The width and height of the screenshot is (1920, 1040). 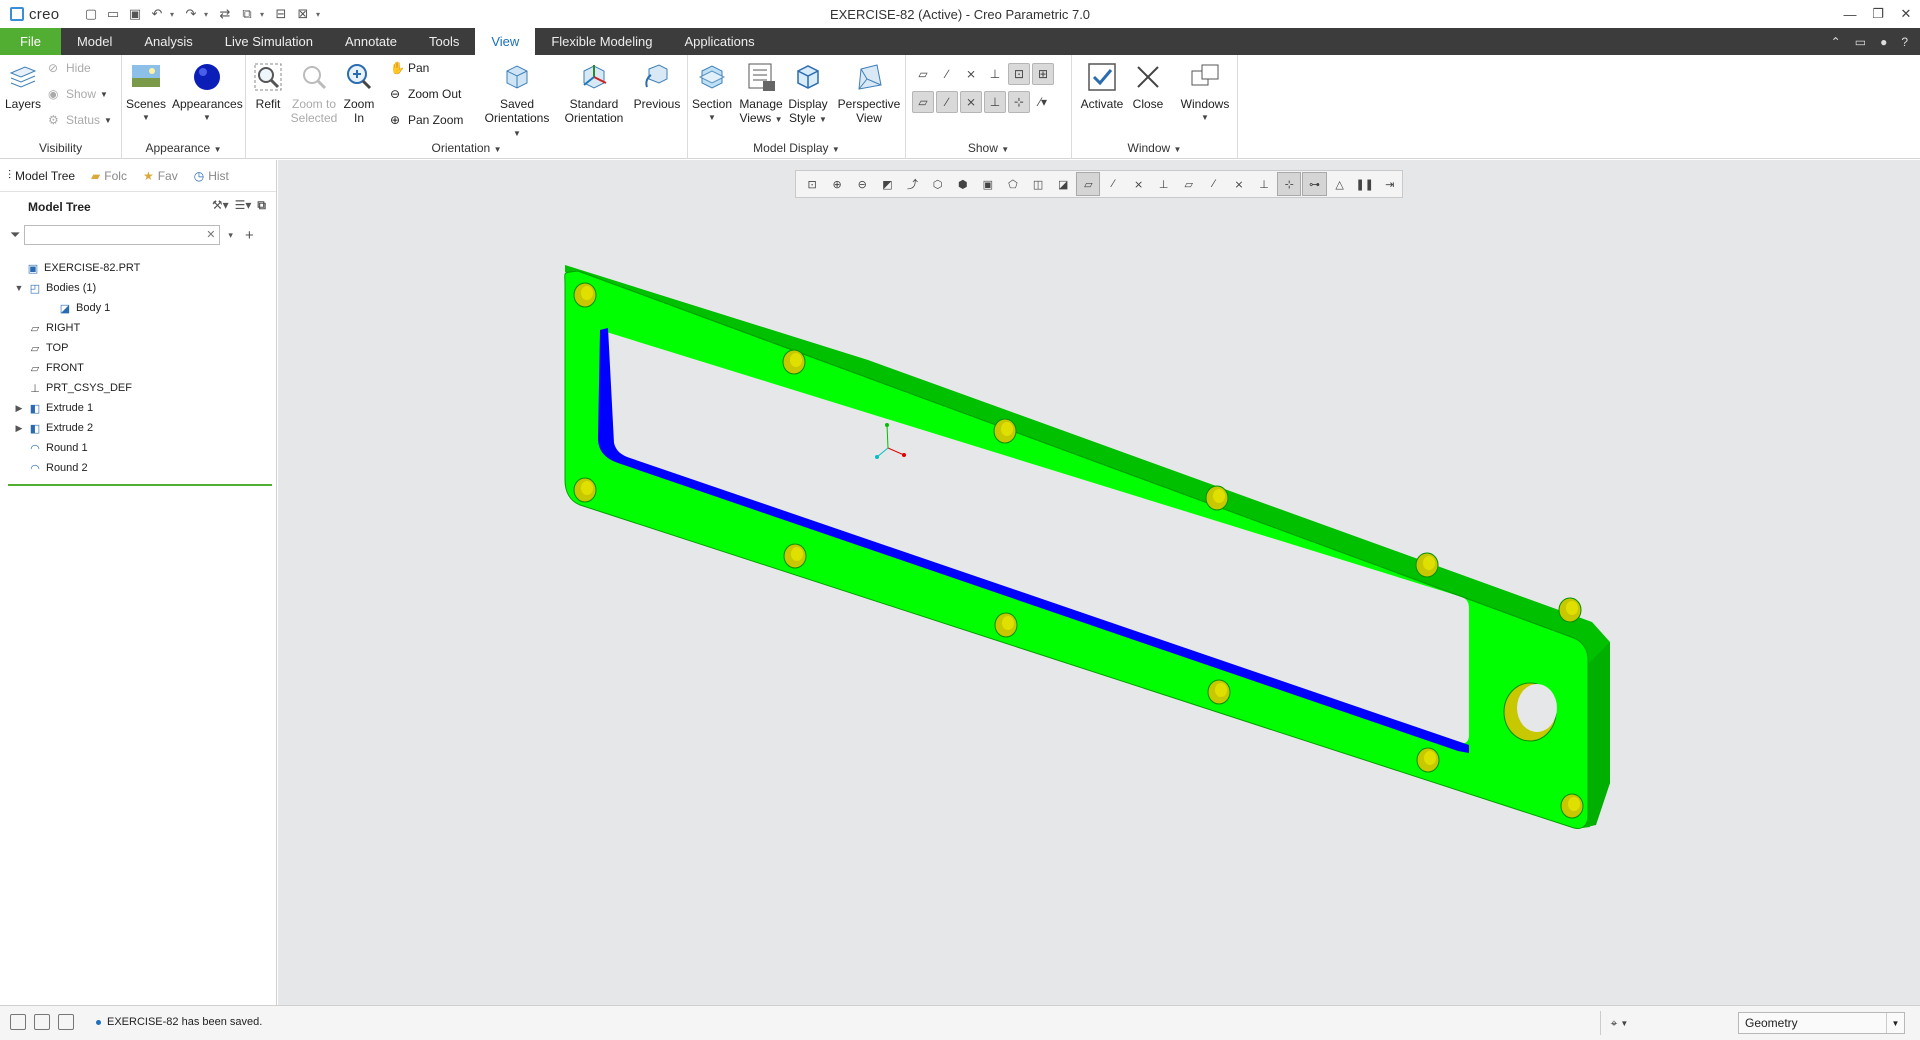 I want to click on tree-node: ▣ EXERCISE-82.PRT, so click(x=138, y=268).